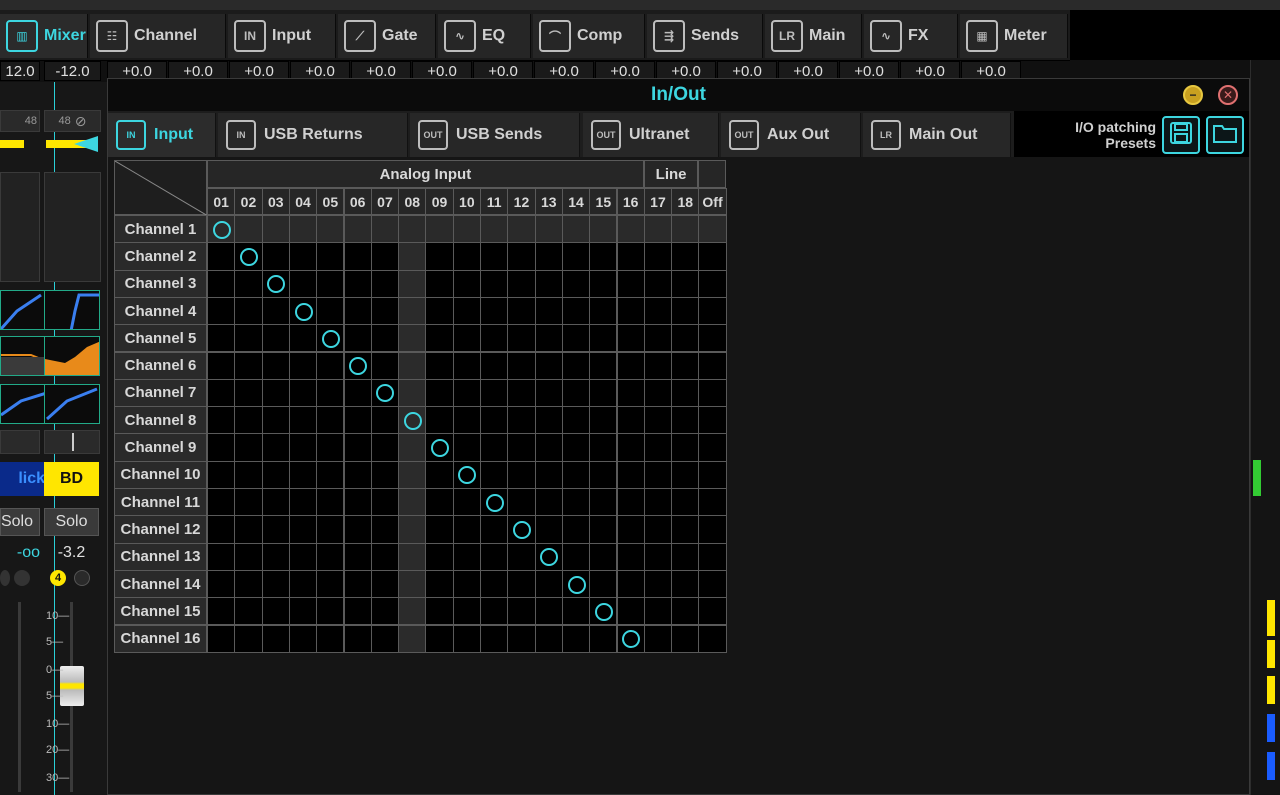 This screenshot has height=795, width=1280. What do you see at coordinates (44, 36) in the screenshot?
I see `top-tab-mixer: ▥ Mixer` at bounding box center [44, 36].